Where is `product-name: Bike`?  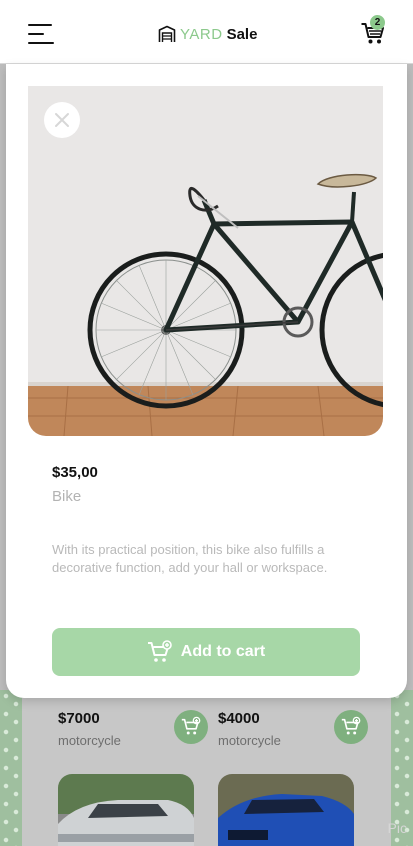 product-name: Bike is located at coordinates (67, 496).